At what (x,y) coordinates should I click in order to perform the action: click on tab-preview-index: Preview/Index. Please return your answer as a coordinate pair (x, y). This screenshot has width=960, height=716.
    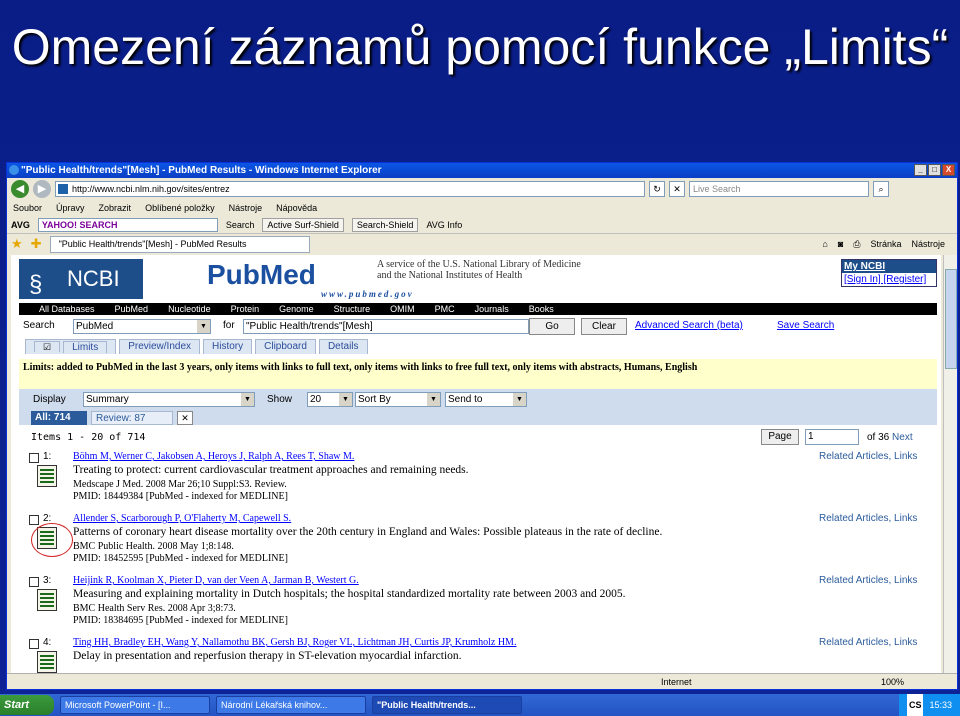
    Looking at the image, I should click on (160, 346).